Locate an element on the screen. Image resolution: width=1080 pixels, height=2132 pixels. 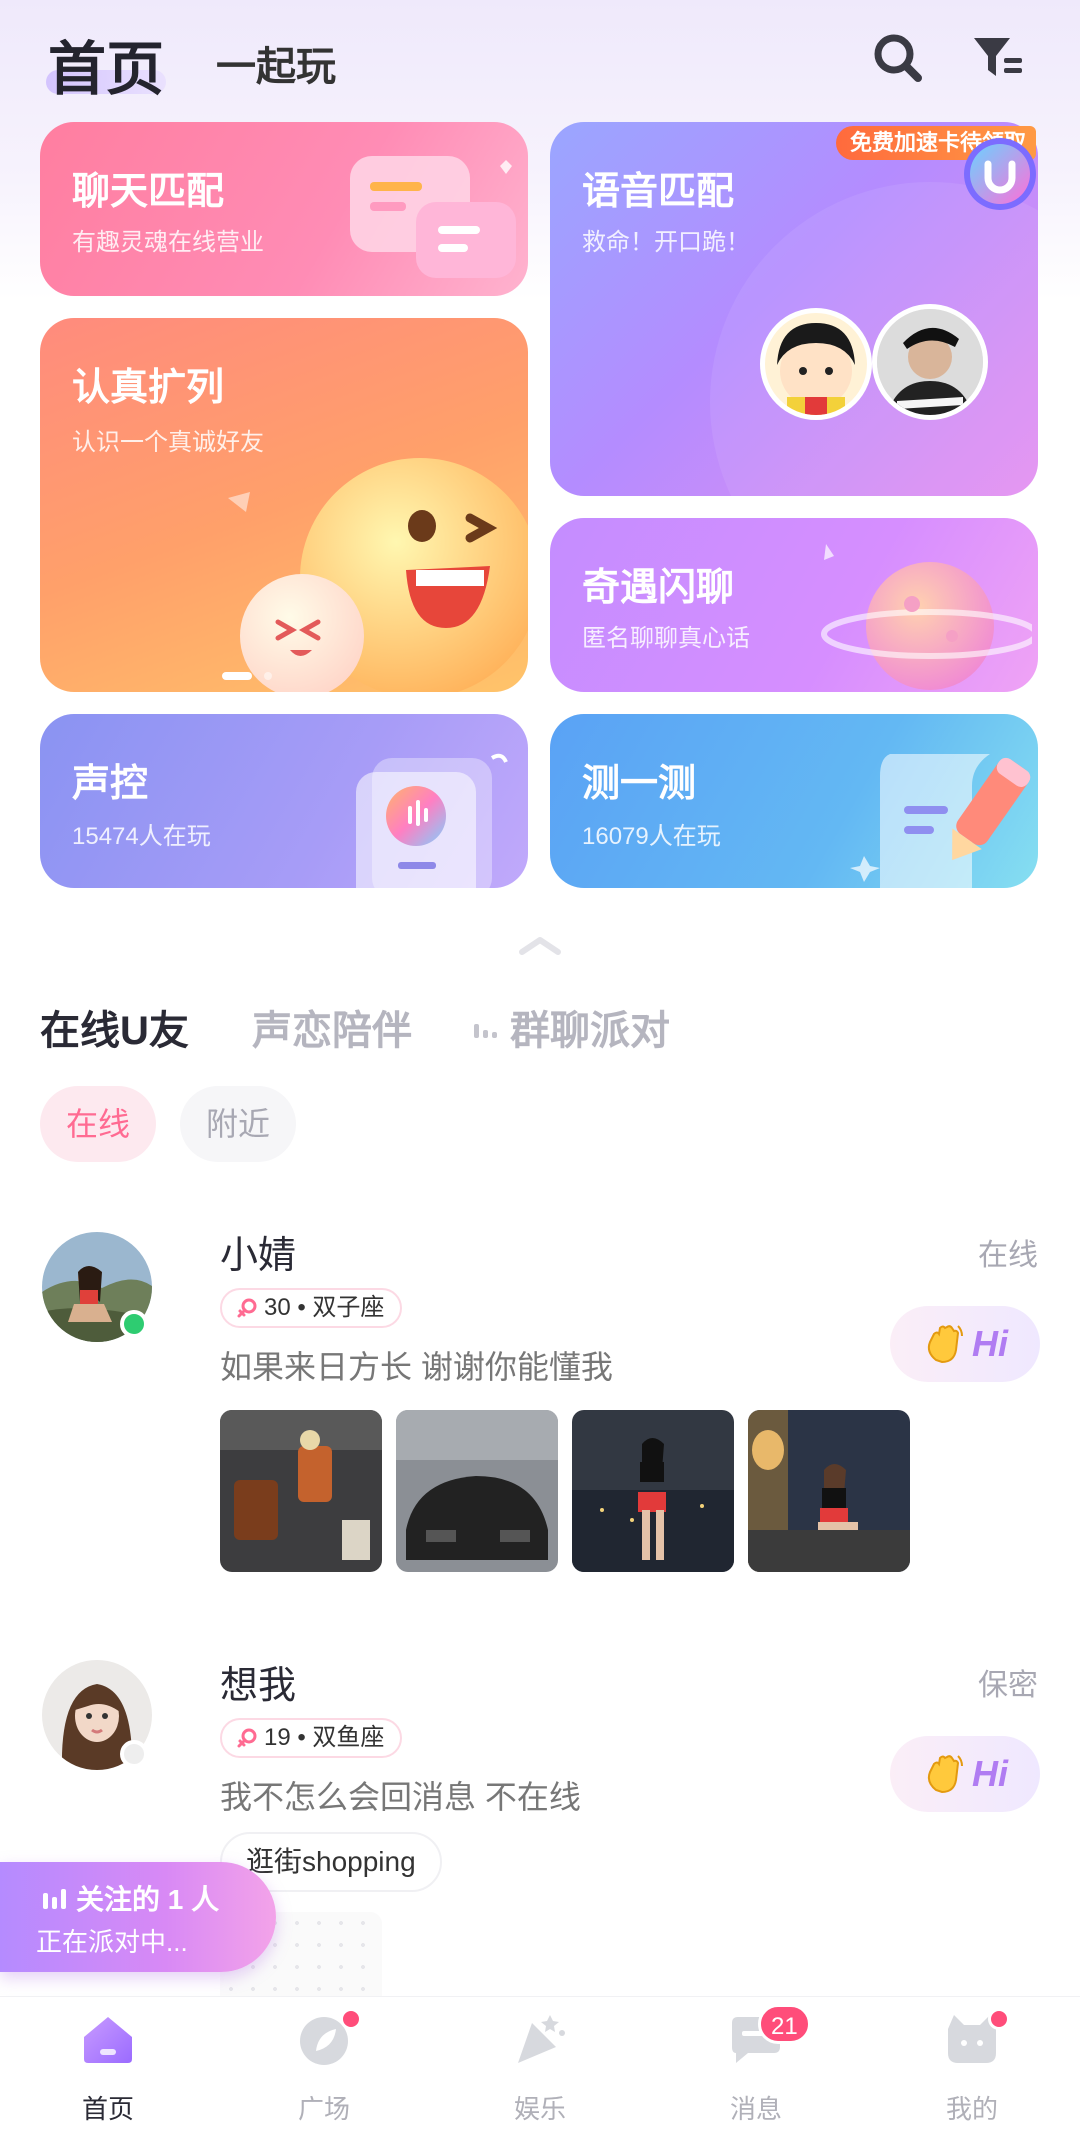
card-title: 认真扩列 is located at coordinates (148, 388).